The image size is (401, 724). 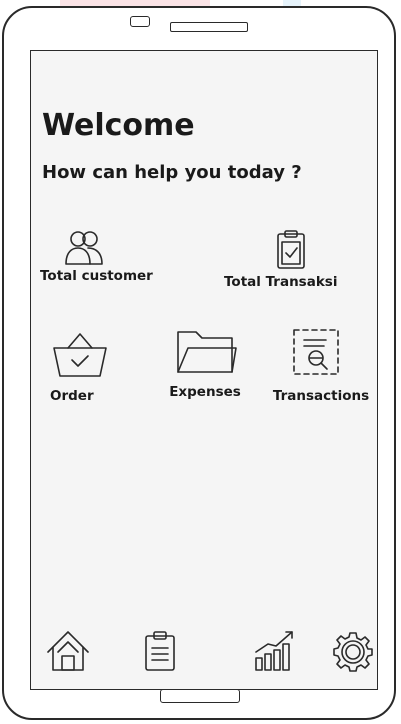 I want to click on chart-icon, so click(x=274, y=651).